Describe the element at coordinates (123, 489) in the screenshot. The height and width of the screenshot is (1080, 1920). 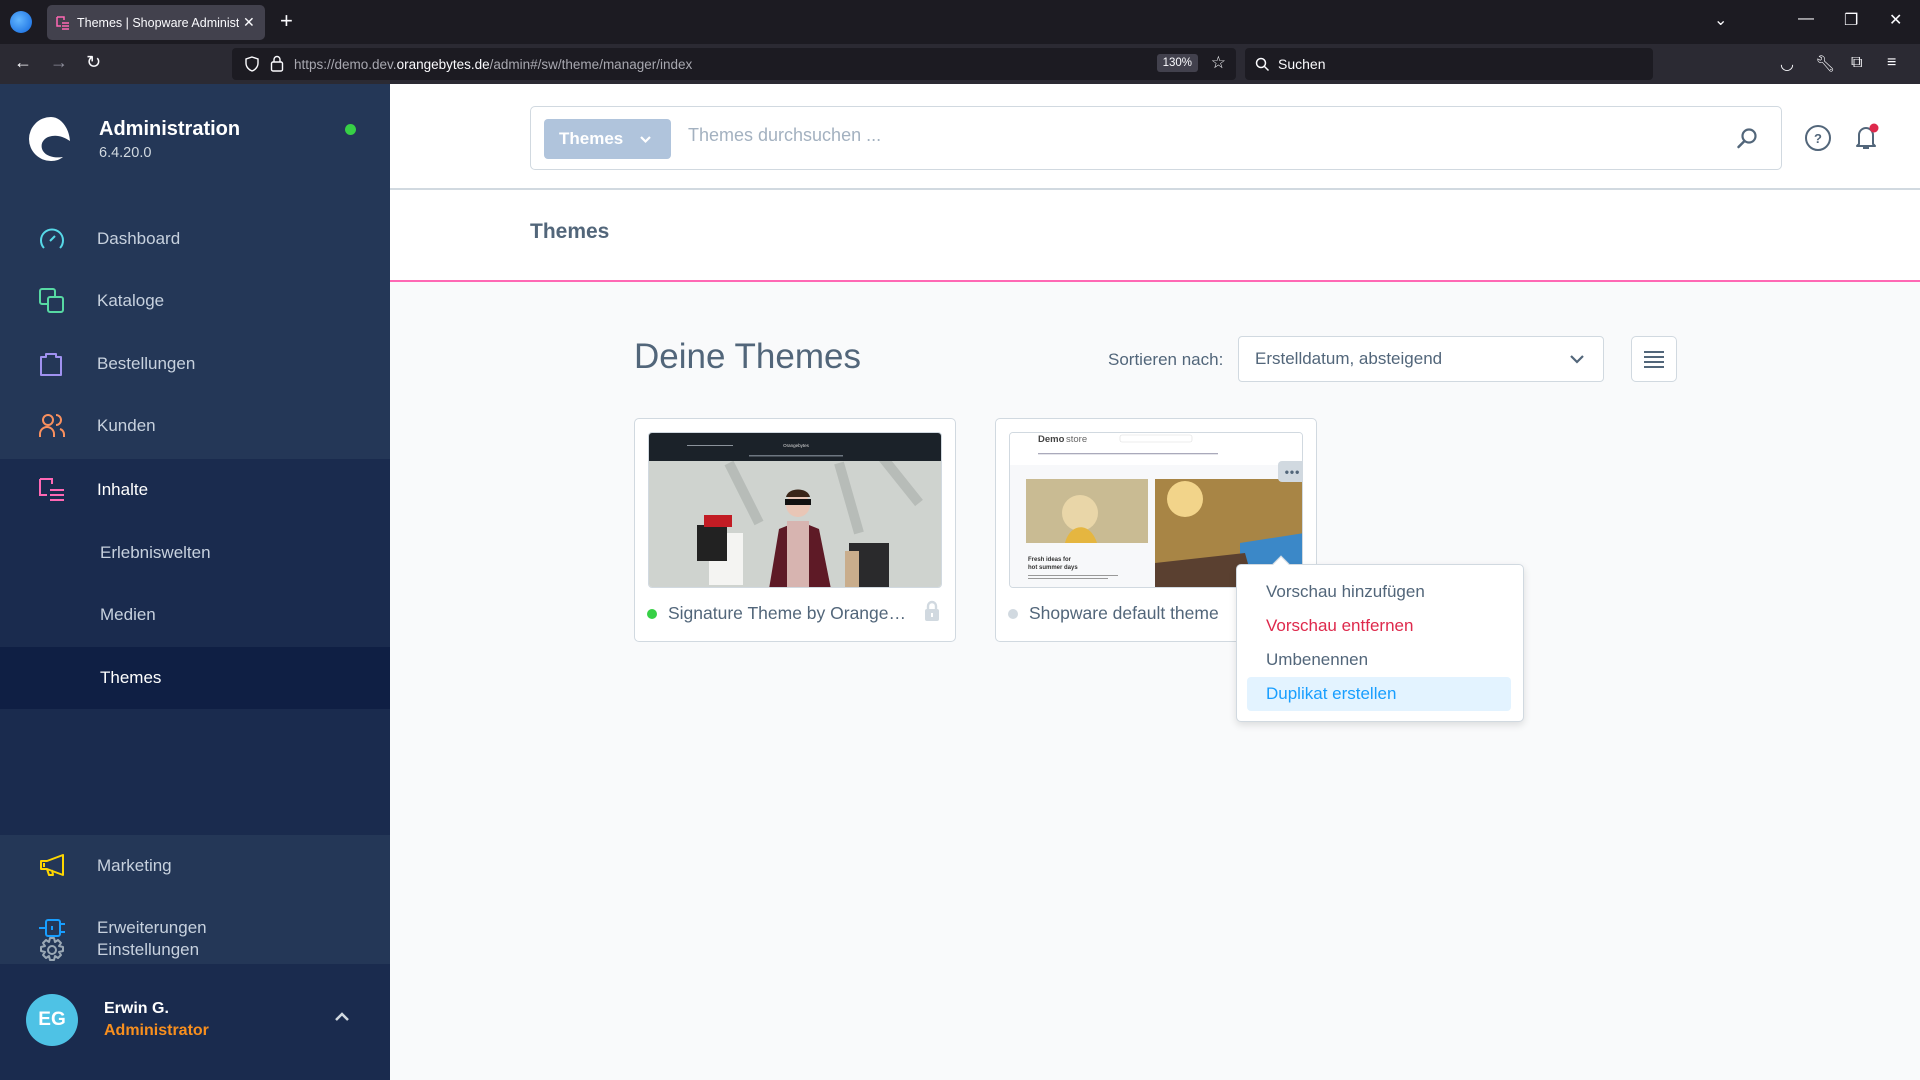
I see `sidebar-item-label: Inhalte` at that location.